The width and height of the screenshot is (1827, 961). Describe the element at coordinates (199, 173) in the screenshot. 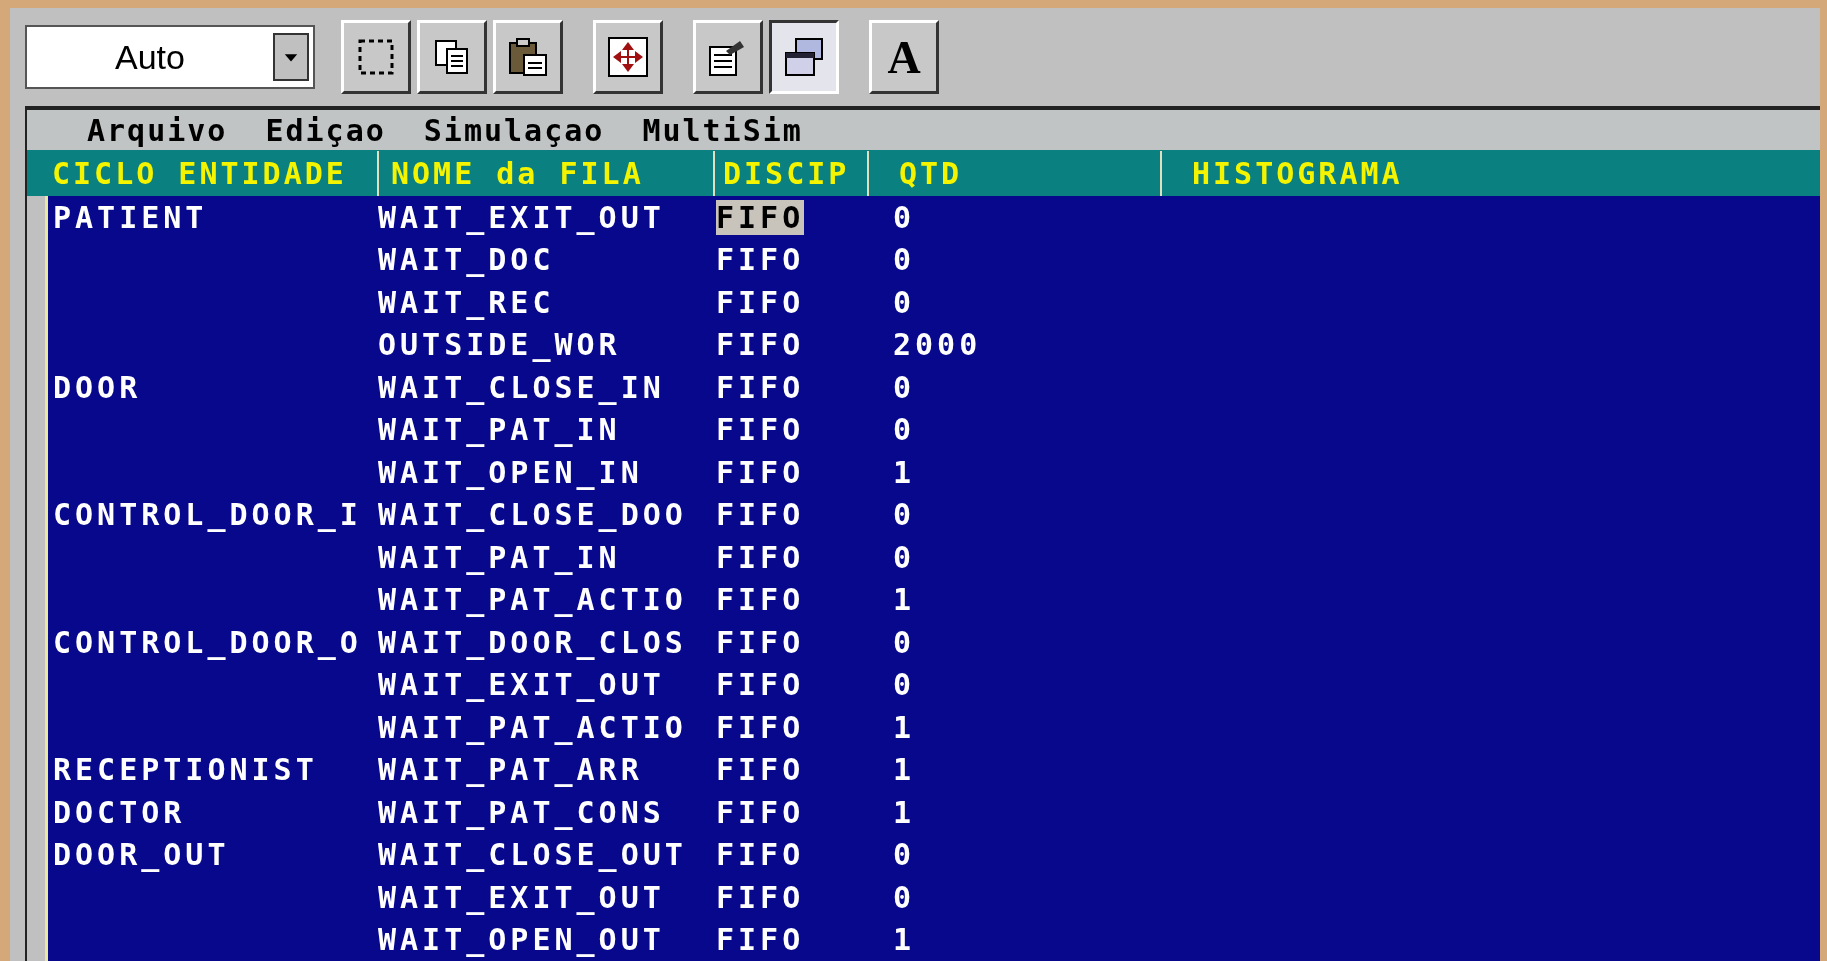

I see `column-header: CICLO ENTIDADE` at that location.